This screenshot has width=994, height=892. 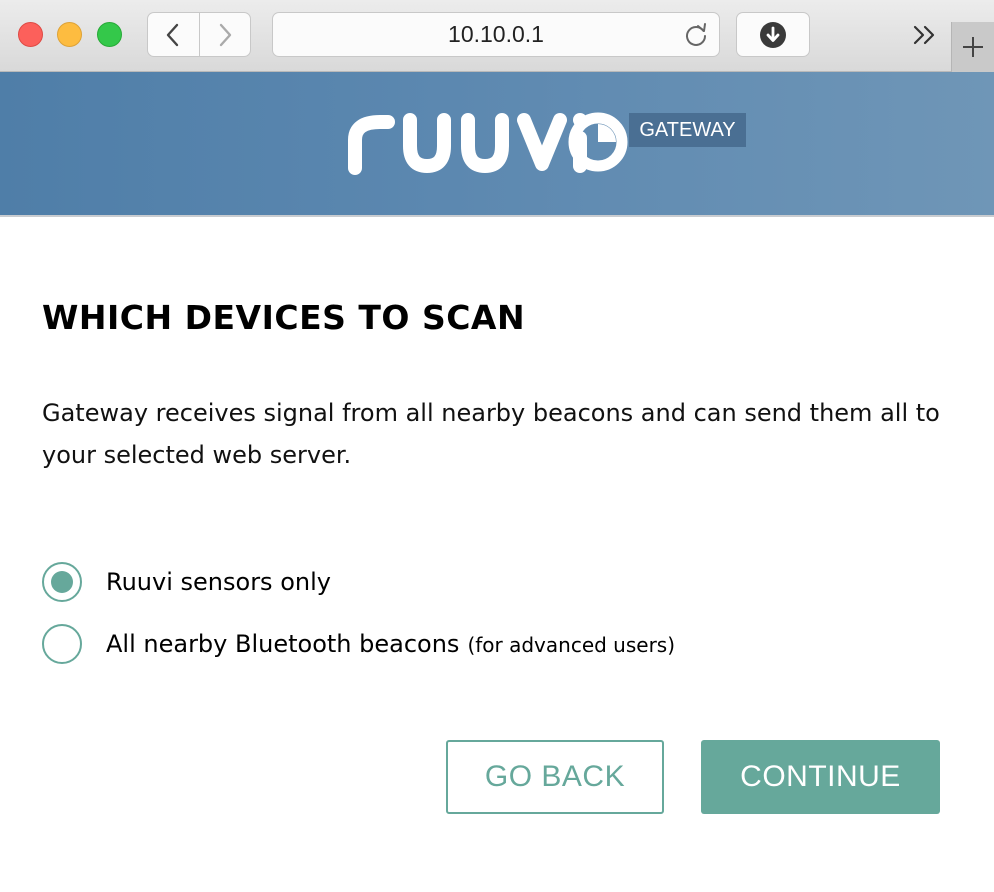 I want to click on radio-dot, so click(x=62, y=582).